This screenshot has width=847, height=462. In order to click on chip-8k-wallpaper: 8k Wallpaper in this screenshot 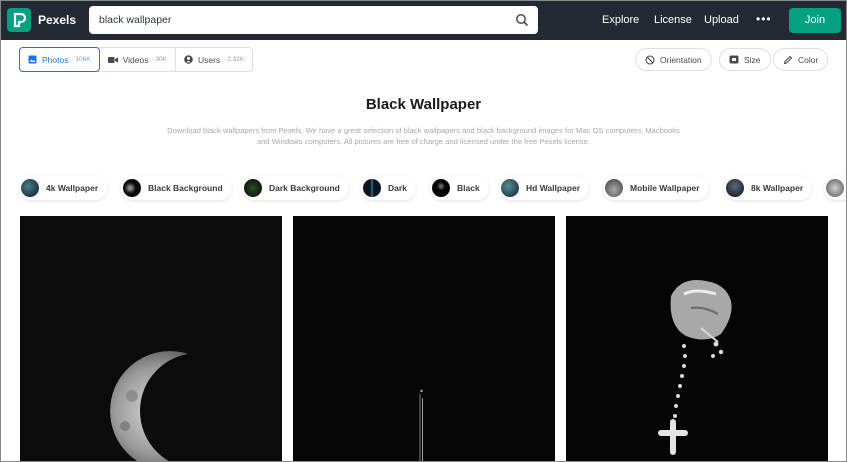, I will do `click(768, 188)`.